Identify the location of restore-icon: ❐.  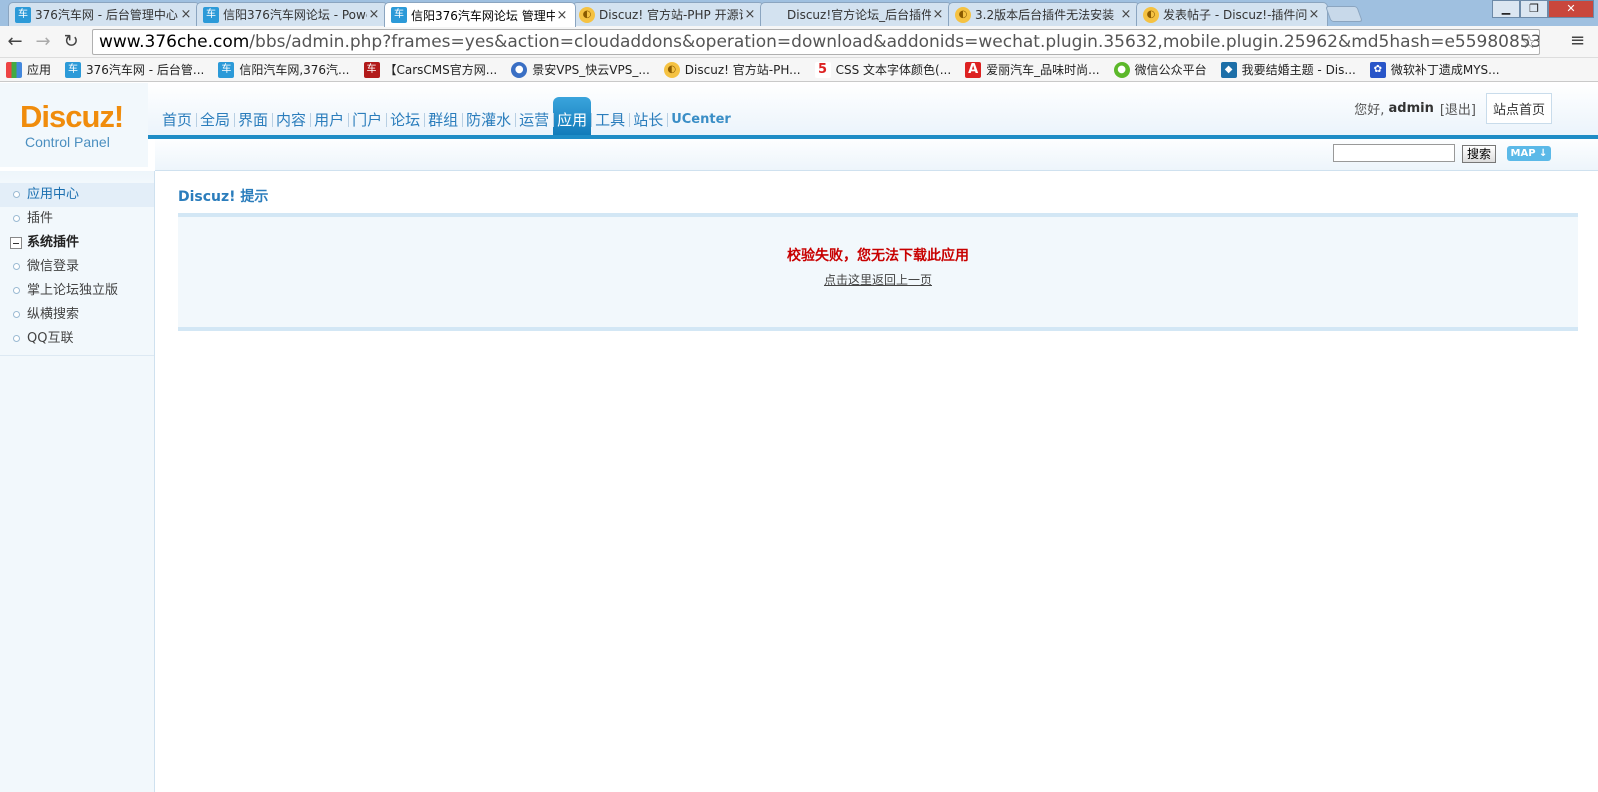
(1534, 9).